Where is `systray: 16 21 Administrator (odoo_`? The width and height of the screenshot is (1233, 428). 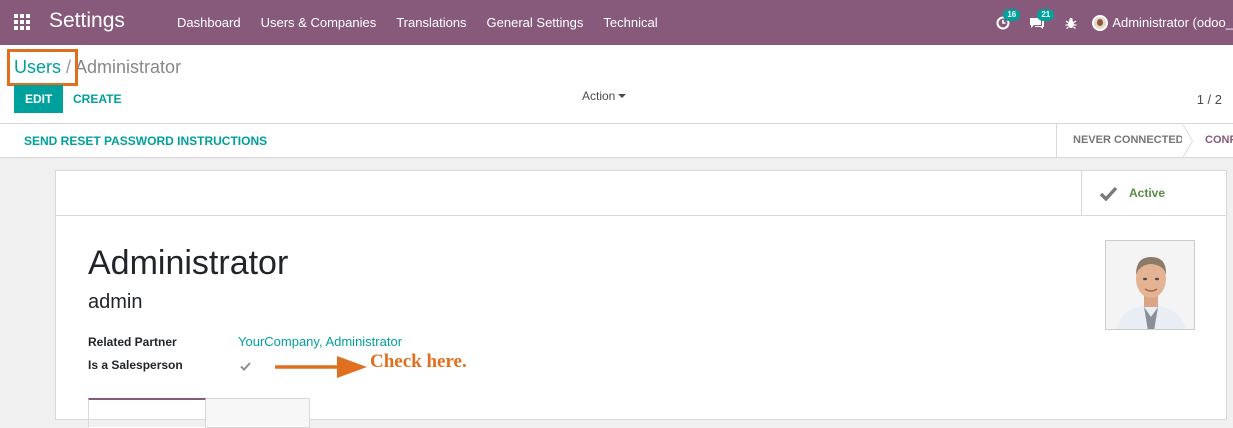 systray: 16 21 Administrator (odoo_ is located at coordinates (1109, 22).